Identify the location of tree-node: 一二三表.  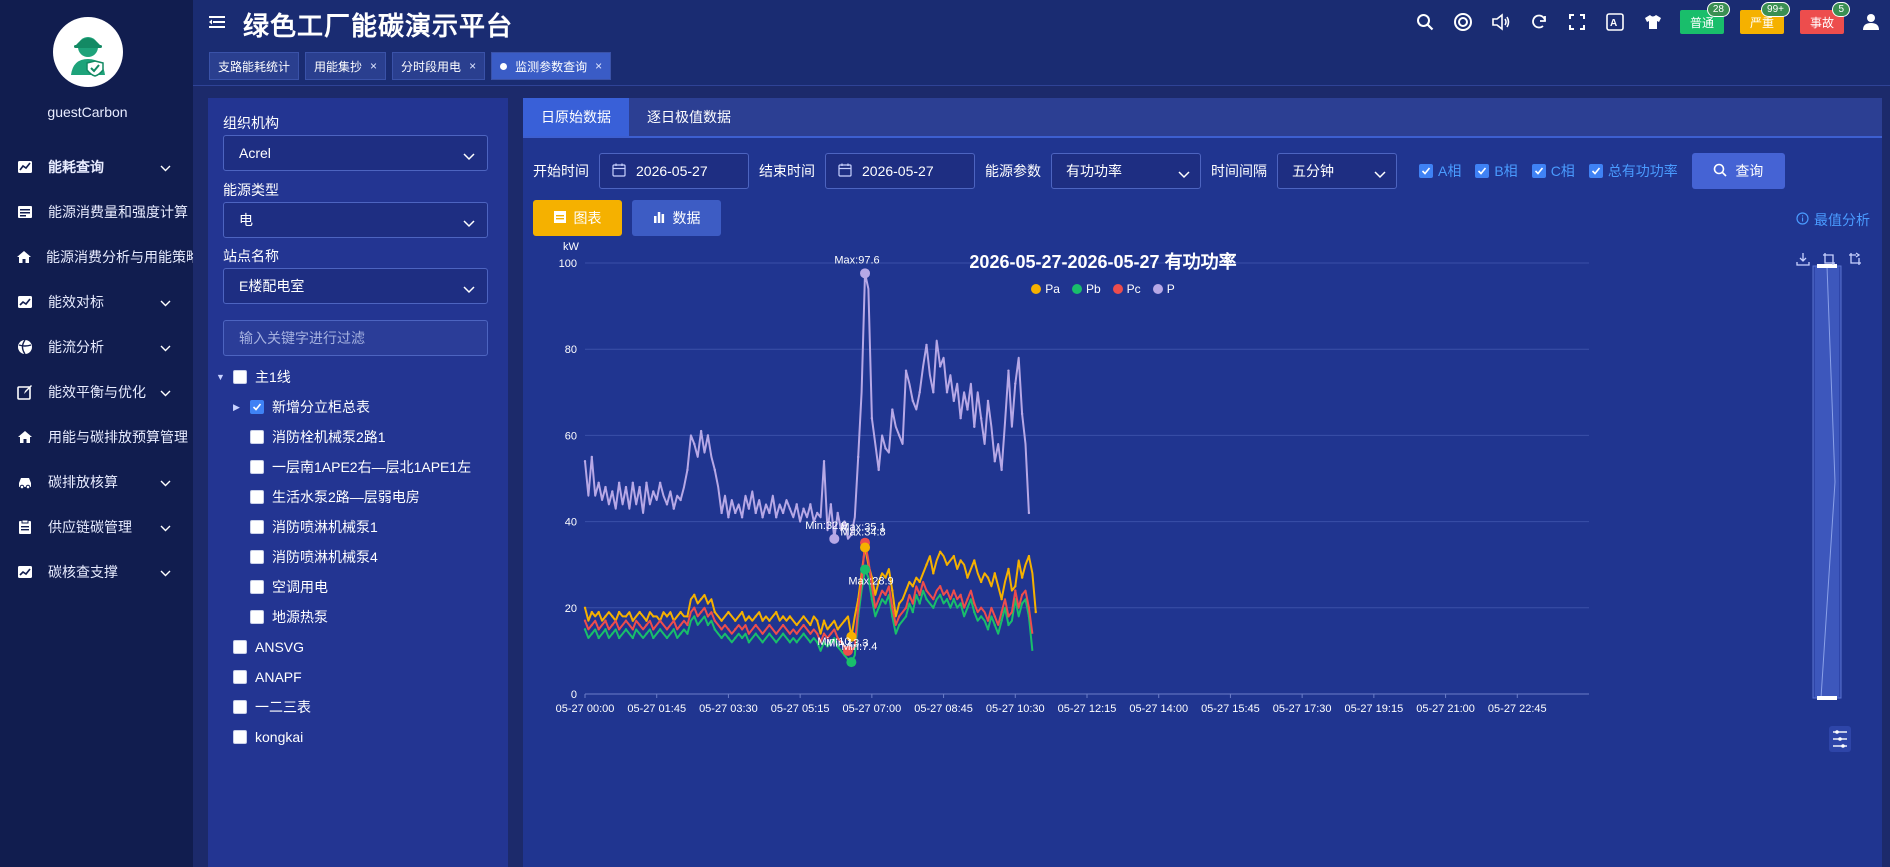
(358, 707).